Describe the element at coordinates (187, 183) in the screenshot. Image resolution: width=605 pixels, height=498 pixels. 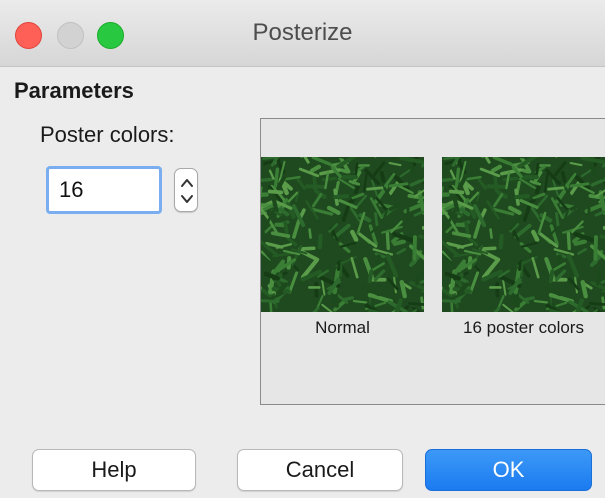
I see `stepper-up-icon` at that location.